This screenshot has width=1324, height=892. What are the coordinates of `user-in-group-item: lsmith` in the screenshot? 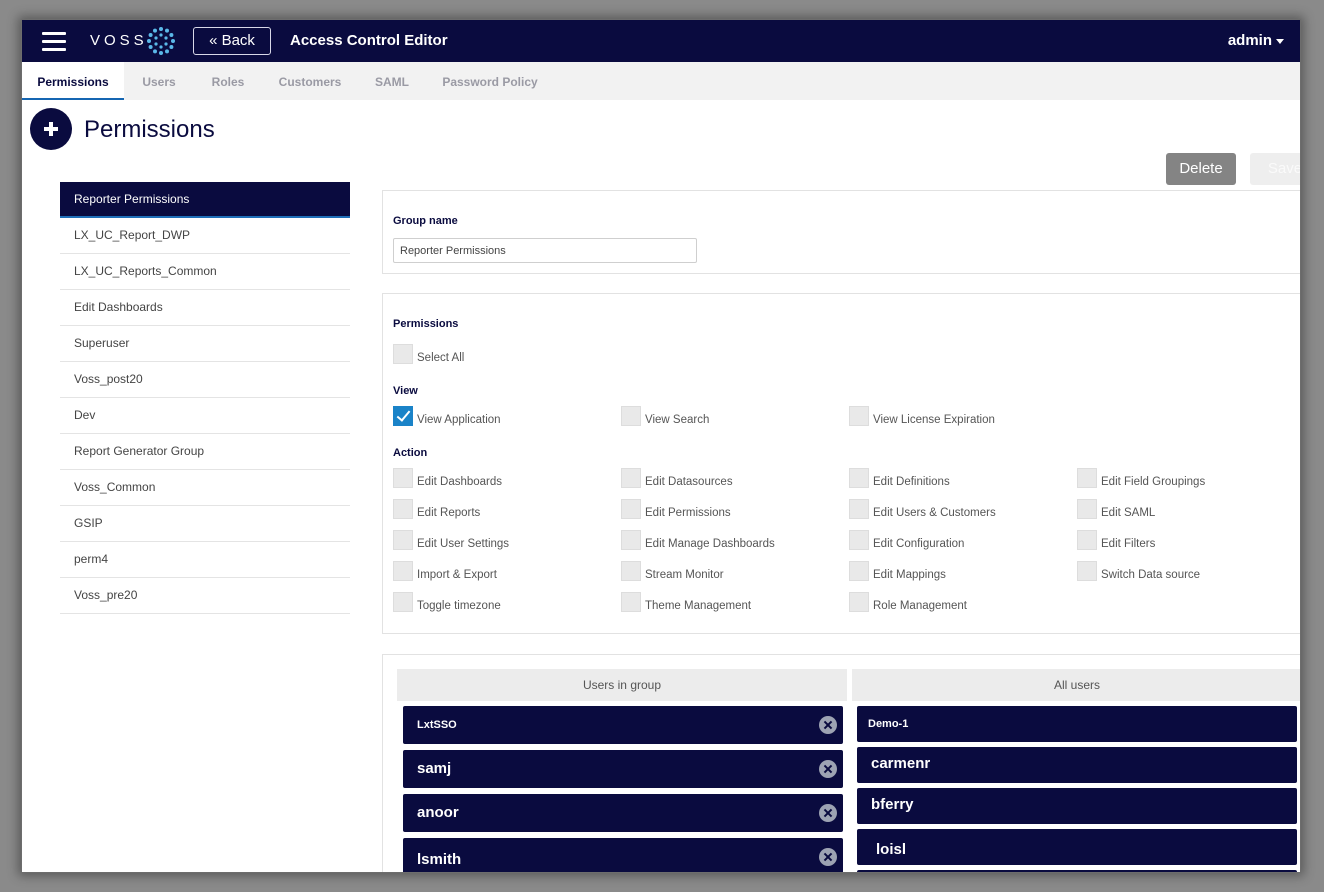 It's located at (623, 855).